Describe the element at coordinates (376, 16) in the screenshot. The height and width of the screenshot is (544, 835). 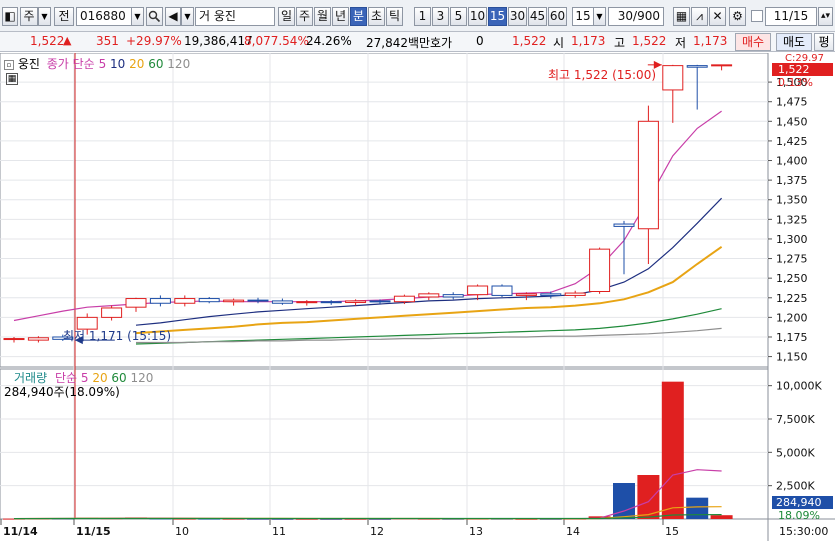
I see `period-button-5: 초` at that location.